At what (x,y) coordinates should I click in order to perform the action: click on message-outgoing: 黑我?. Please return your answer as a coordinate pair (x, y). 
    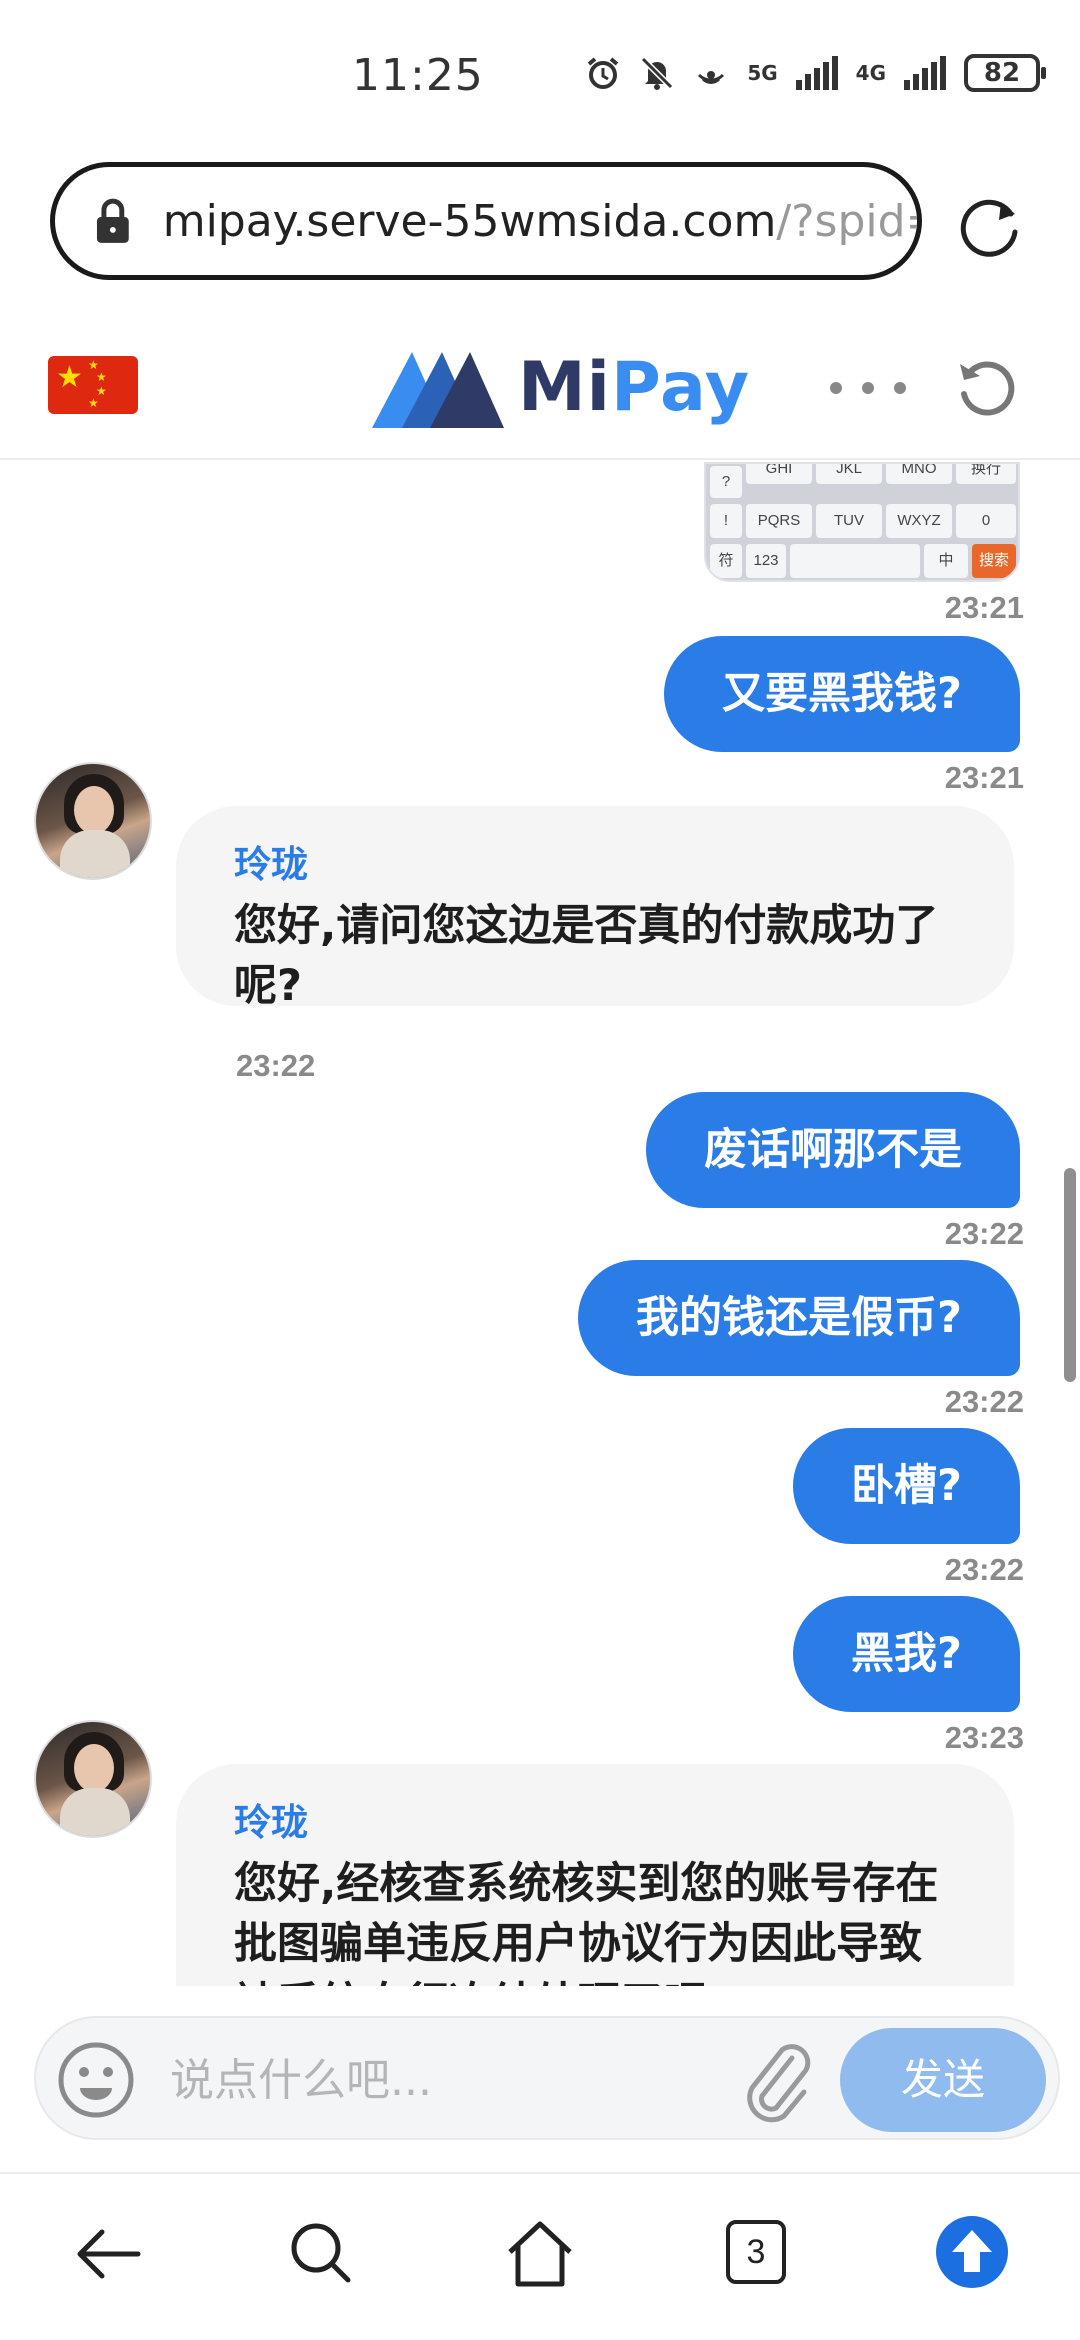
    Looking at the image, I should click on (906, 1654).